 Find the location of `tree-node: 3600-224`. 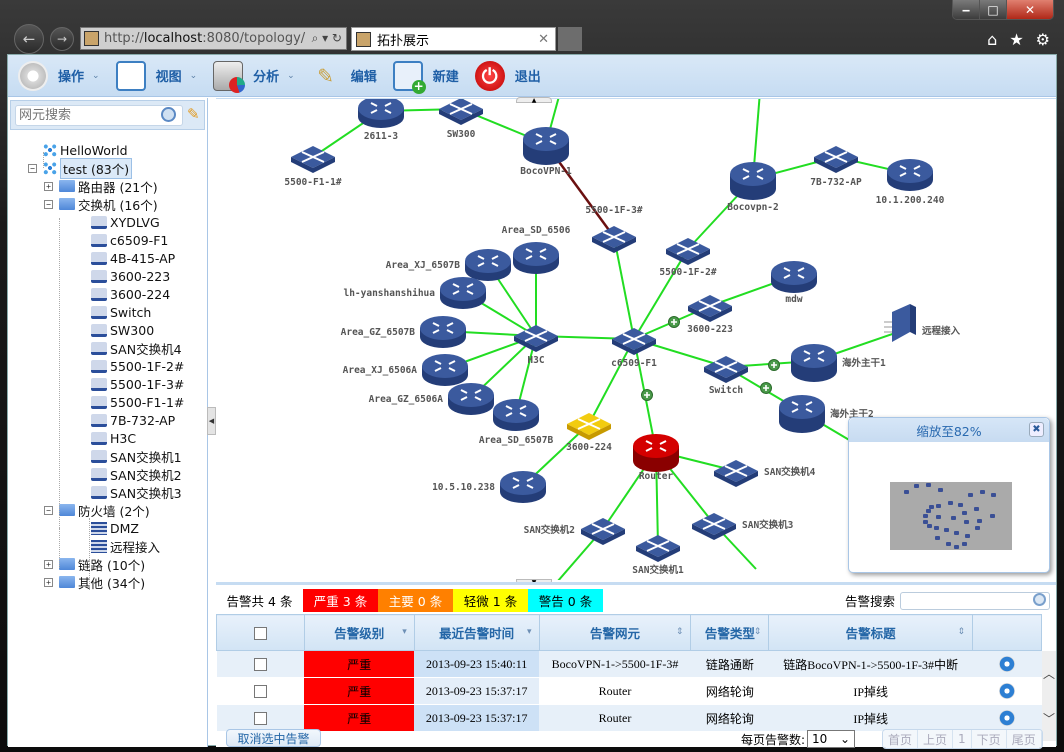

tree-node: 3600-224 is located at coordinates (130, 294).